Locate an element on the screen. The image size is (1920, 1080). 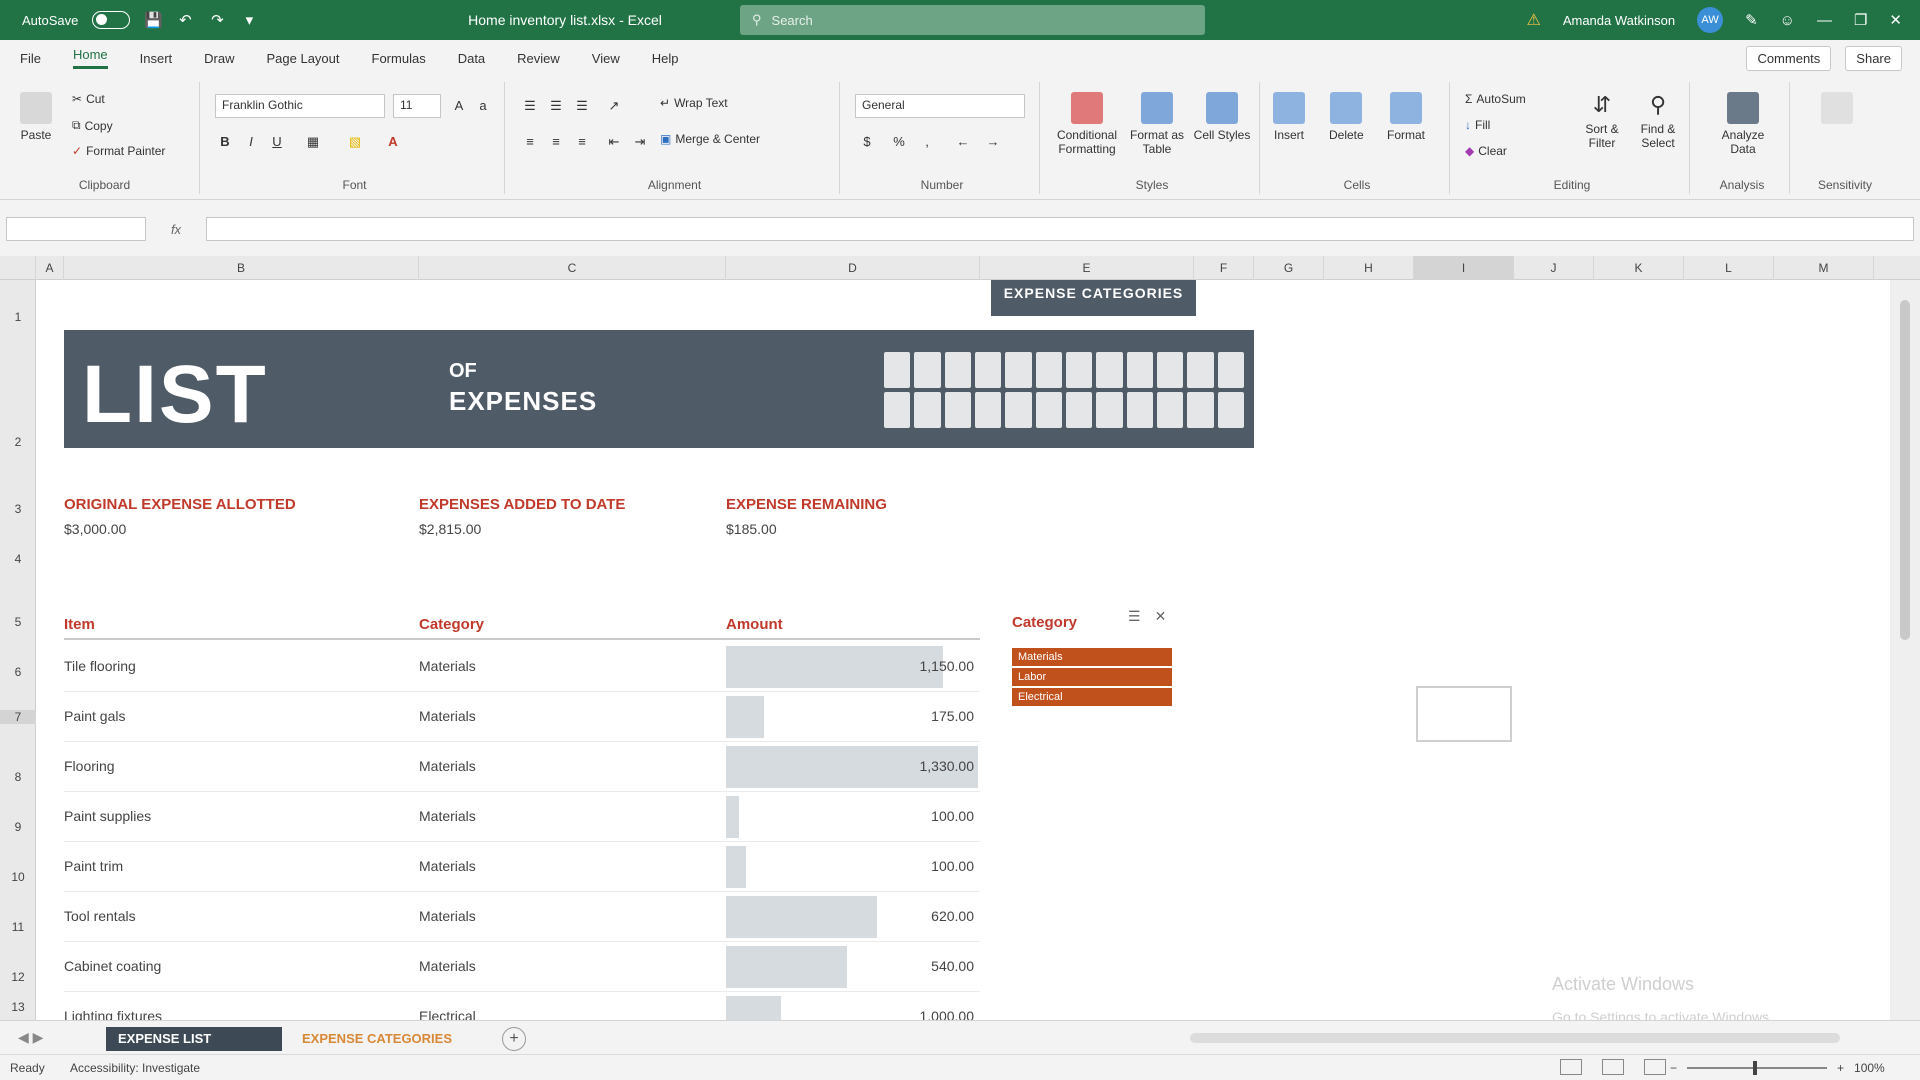
amount-cell: 1,150.00 is located at coordinates (852, 667).